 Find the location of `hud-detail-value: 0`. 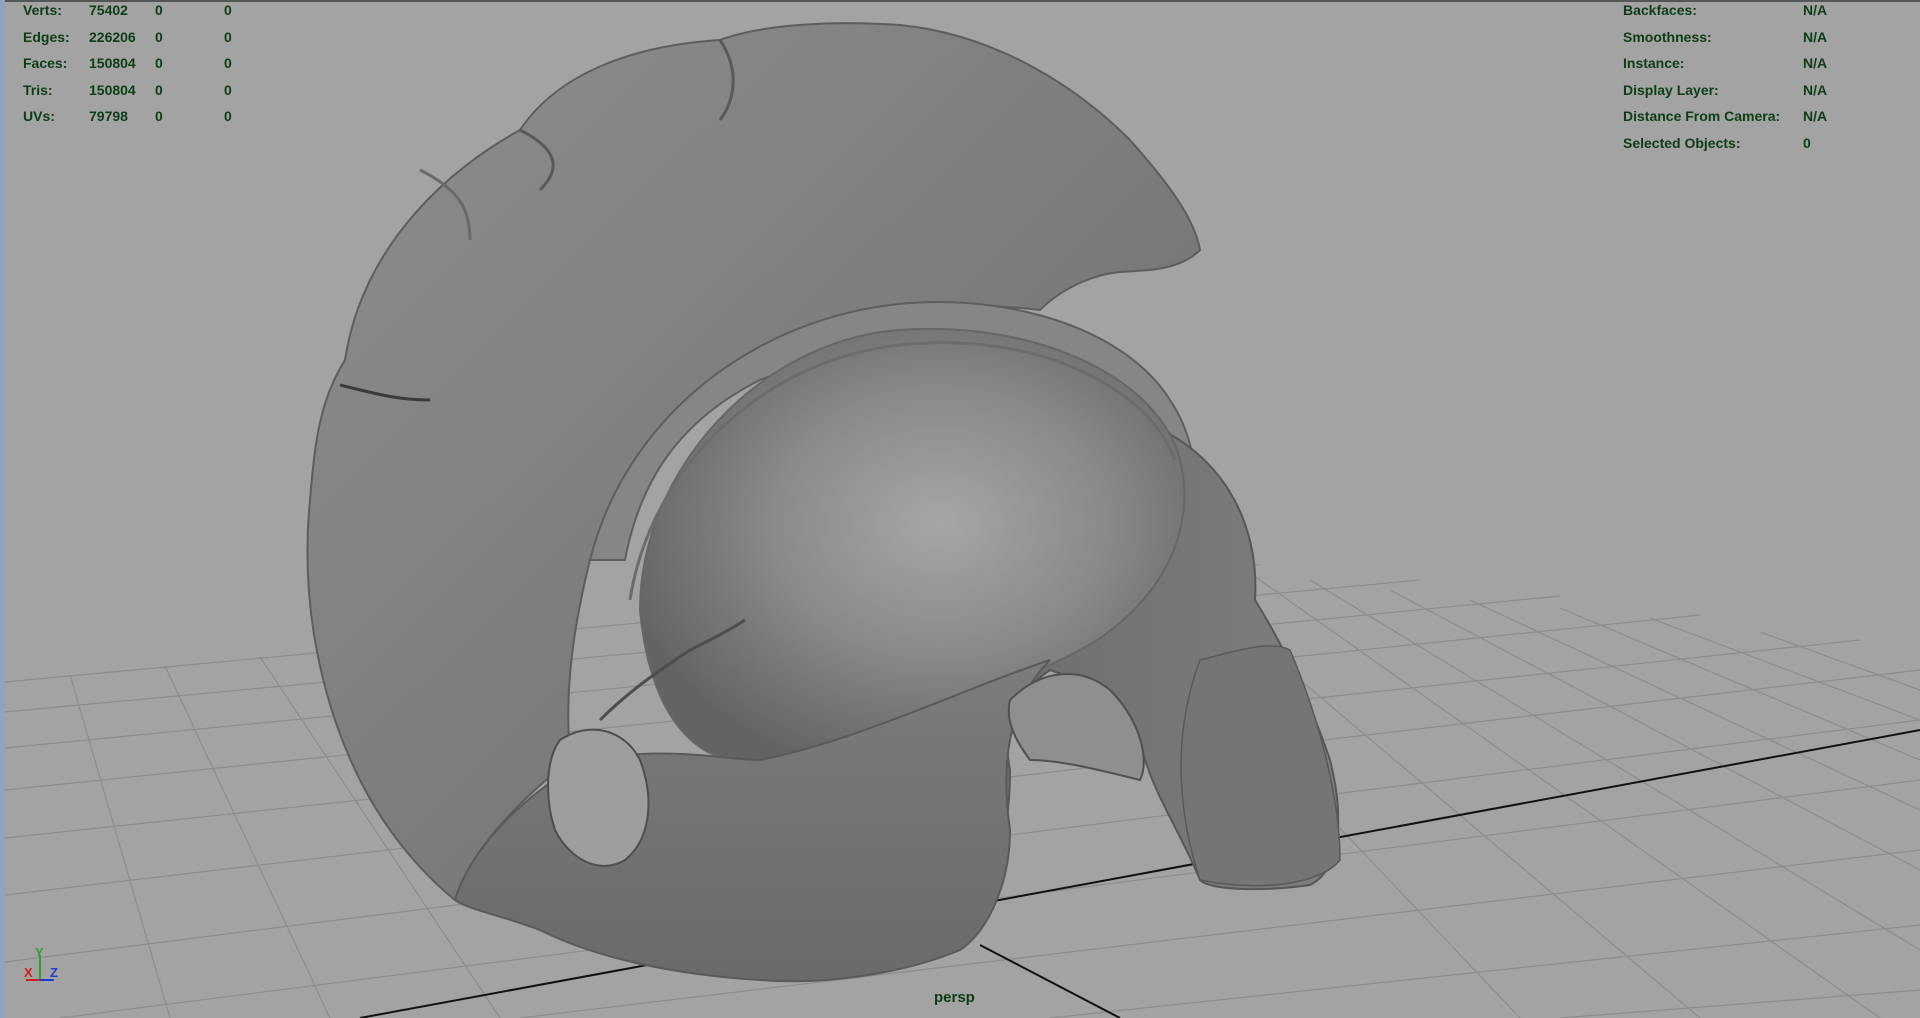

hud-detail-value: 0 is located at coordinates (1807, 142).